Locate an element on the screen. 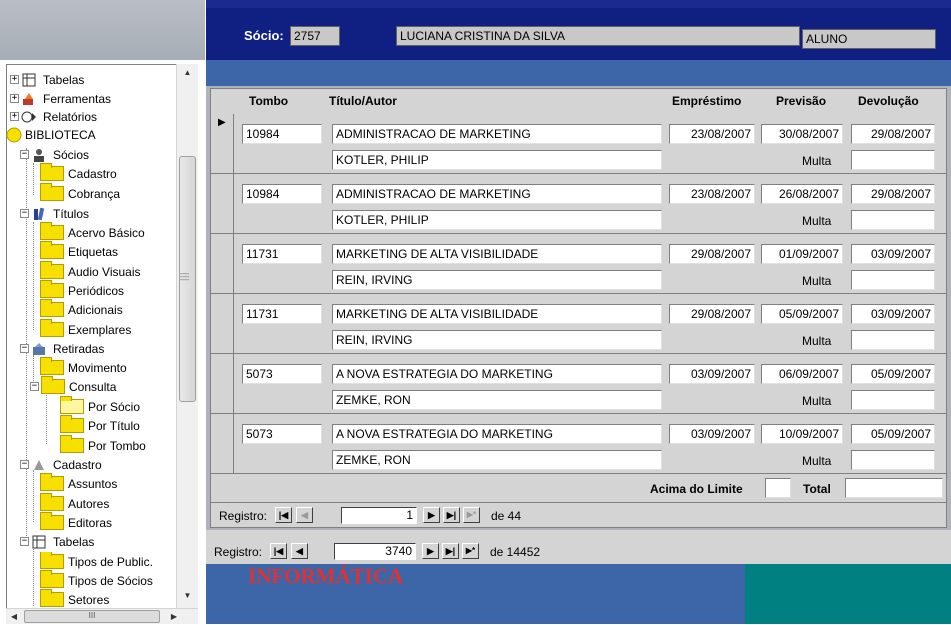 Image resolution: width=951 pixels, height=625 pixels. tree-node-ferramentas: + Ferramentas is located at coordinates (60, 98).